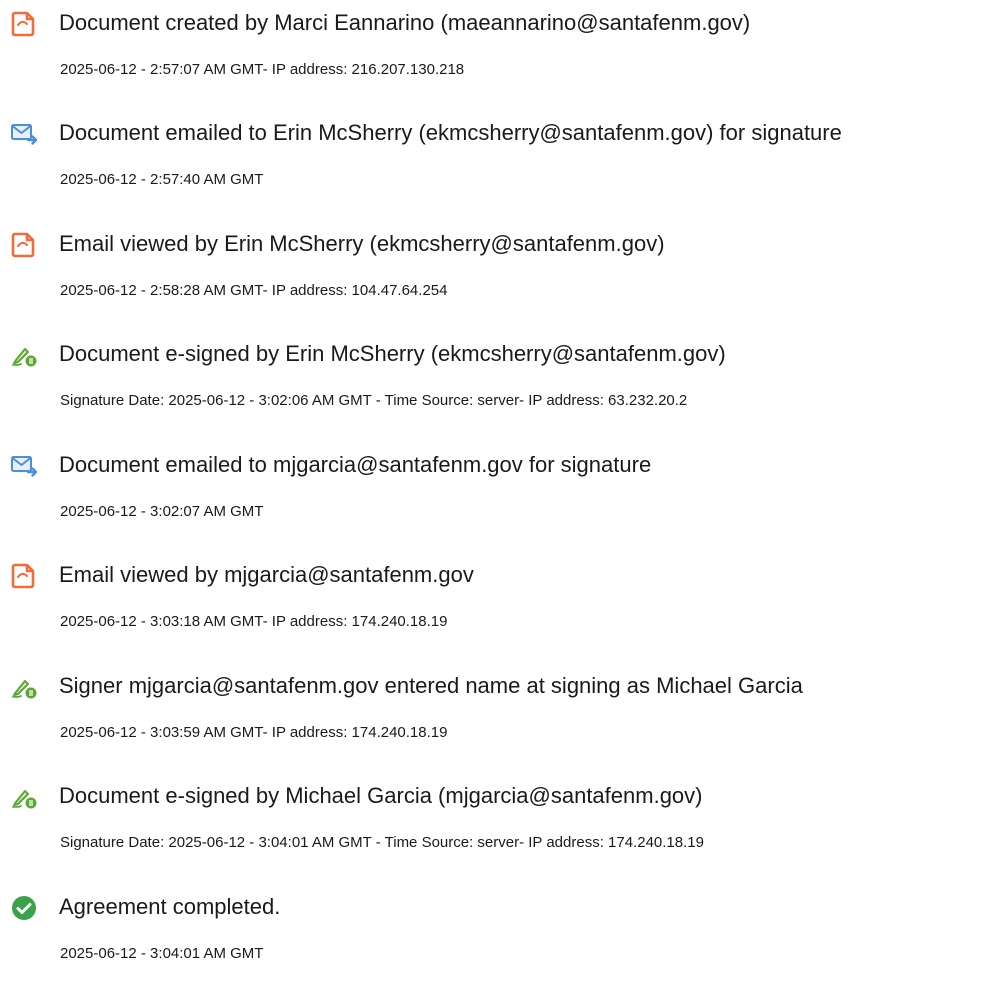 The width and height of the screenshot is (1008, 994). Describe the element at coordinates (24, 908) in the screenshot. I see `checkmark-circle-icon` at that location.